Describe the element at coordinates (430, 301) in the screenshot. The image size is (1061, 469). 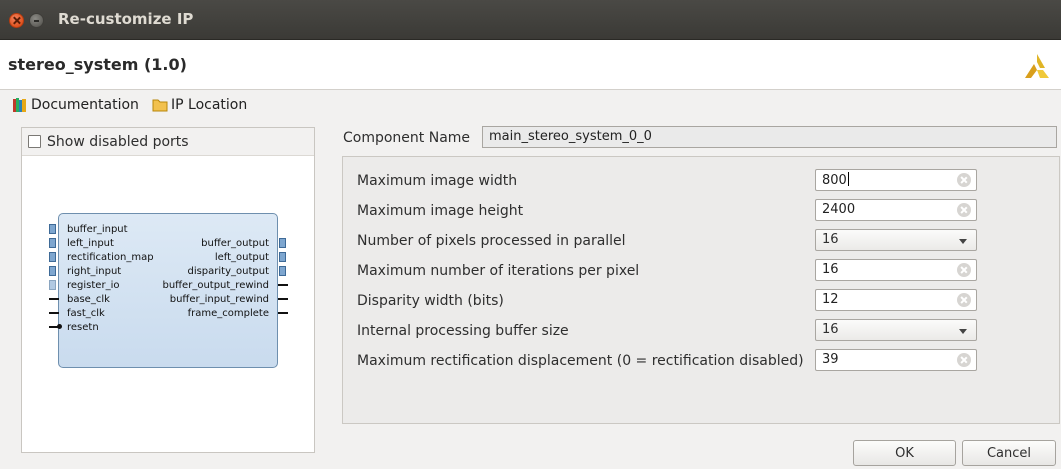
I see `param-label: Disparity width (bits)` at that location.